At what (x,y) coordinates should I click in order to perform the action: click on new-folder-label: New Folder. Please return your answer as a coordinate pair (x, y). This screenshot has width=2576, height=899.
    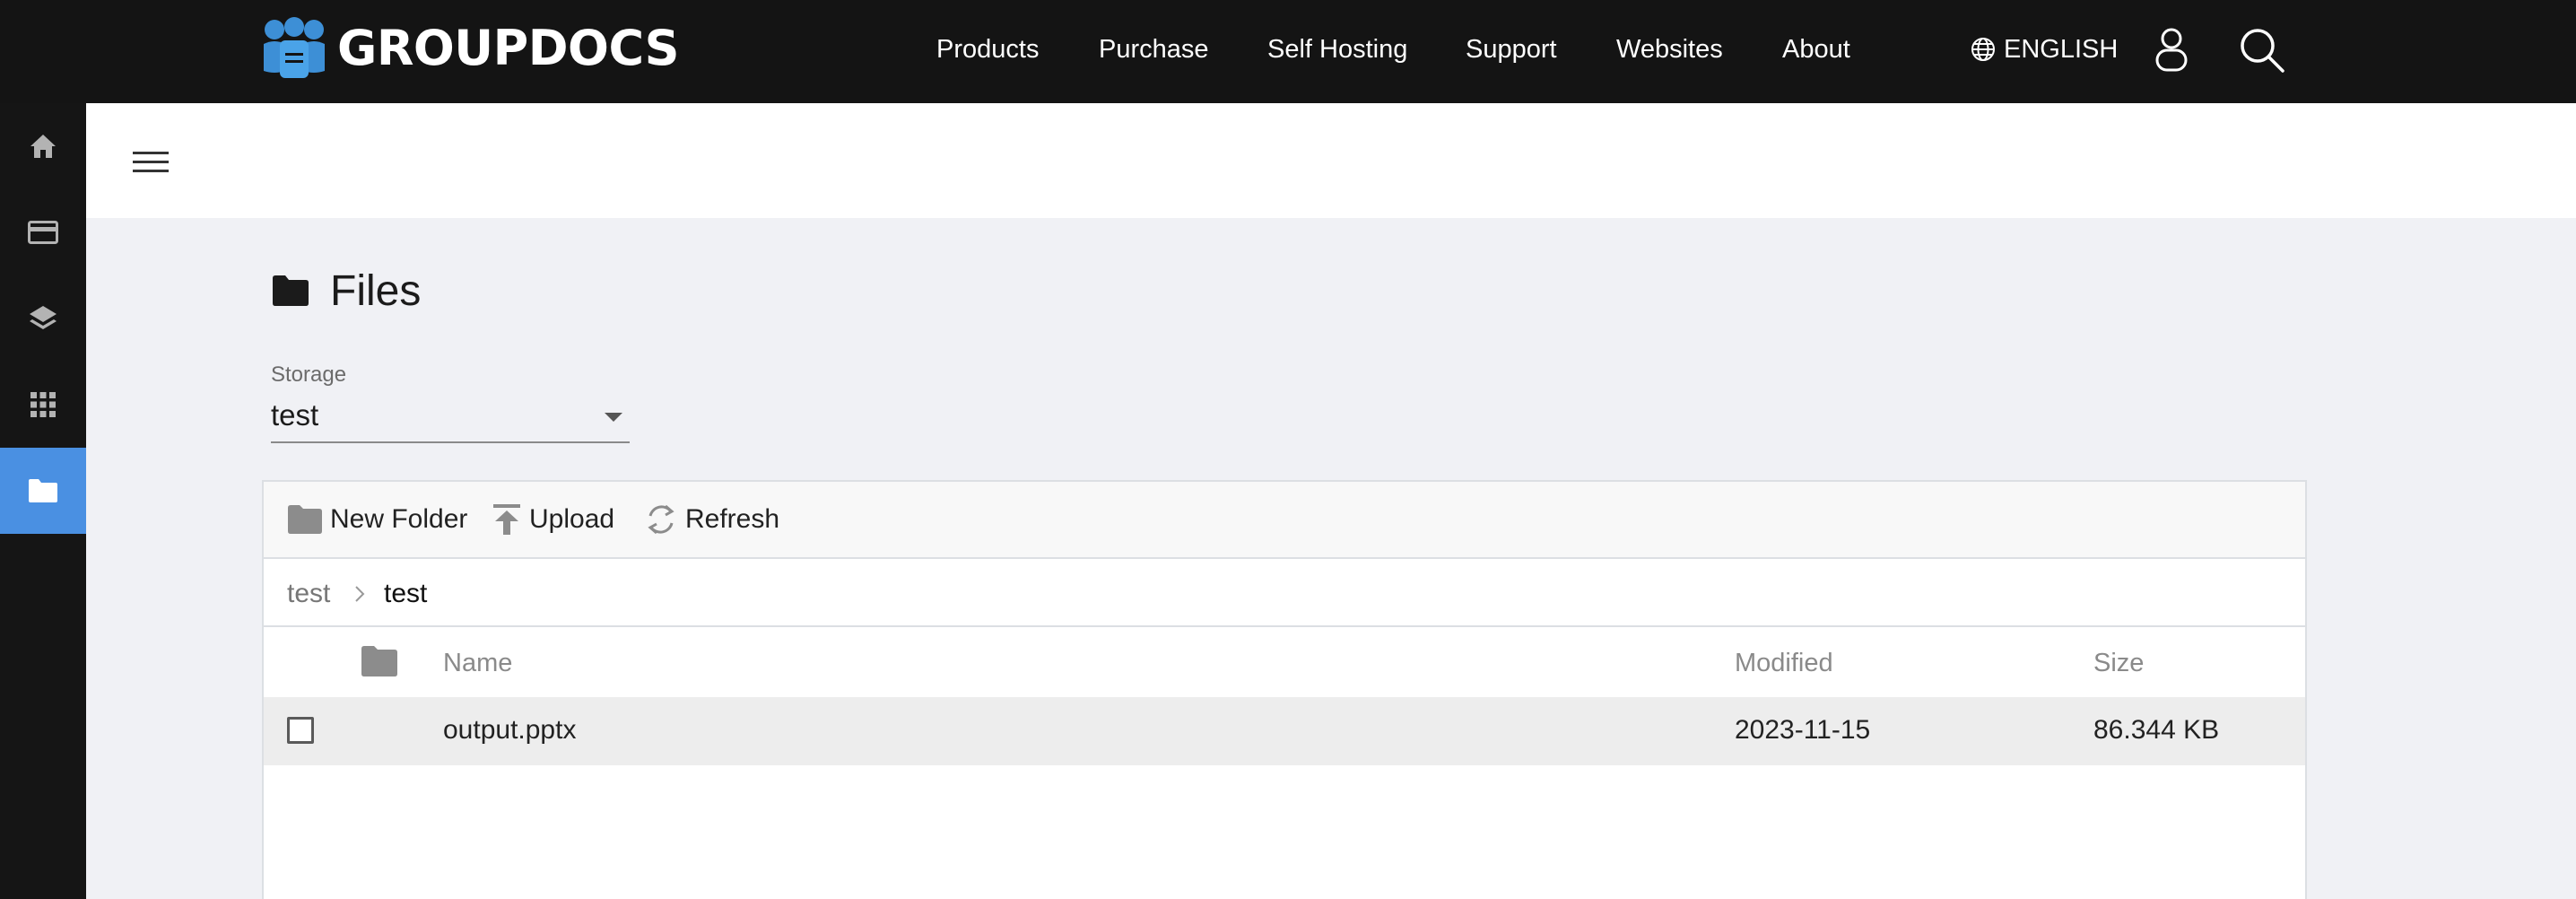
    Looking at the image, I should click on (399, 519).